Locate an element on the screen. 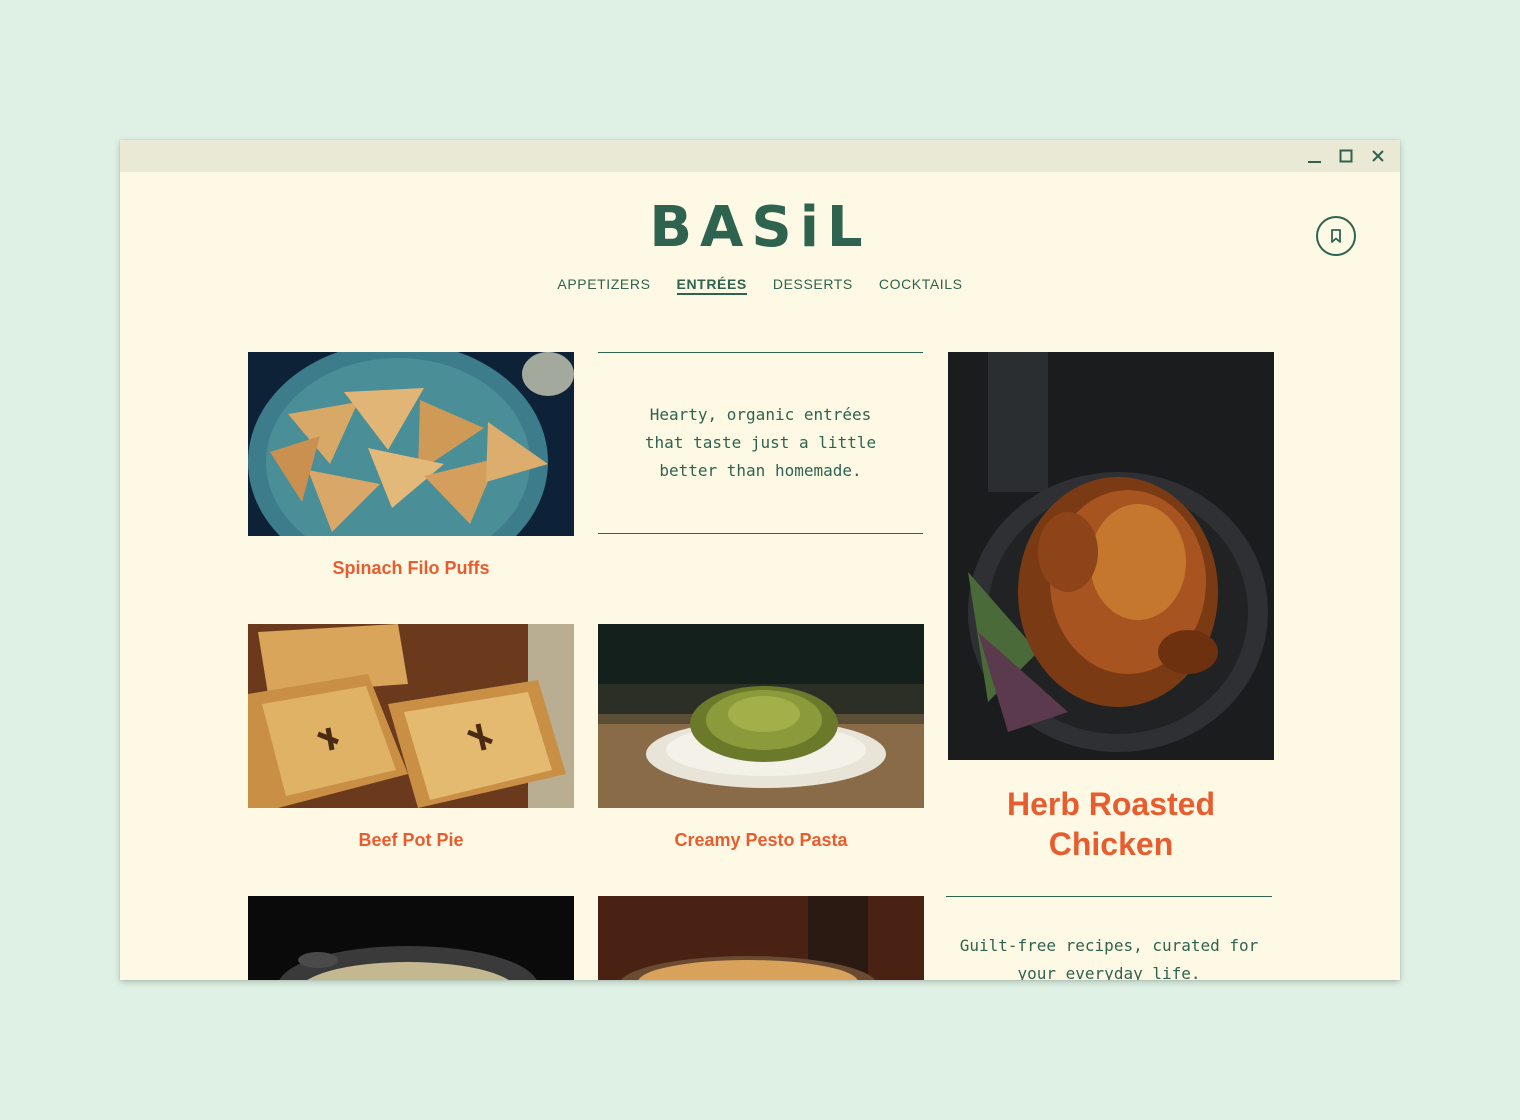  close-icon is located at coordinates (1378, 156).